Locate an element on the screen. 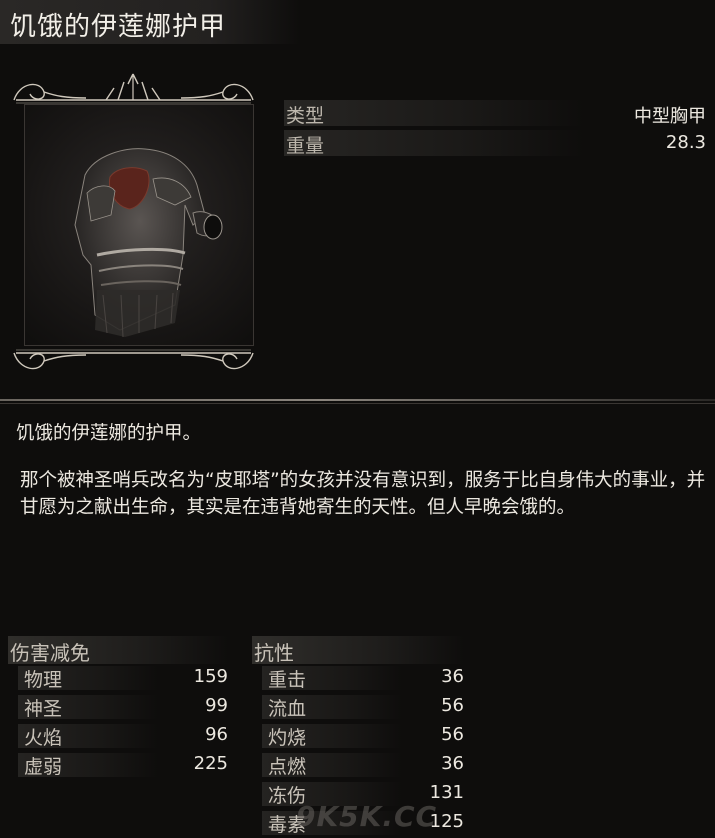 This screenshot has width=715, height=838. type-row: 类型 中型胸甲 is located at coordinates (495, 113).